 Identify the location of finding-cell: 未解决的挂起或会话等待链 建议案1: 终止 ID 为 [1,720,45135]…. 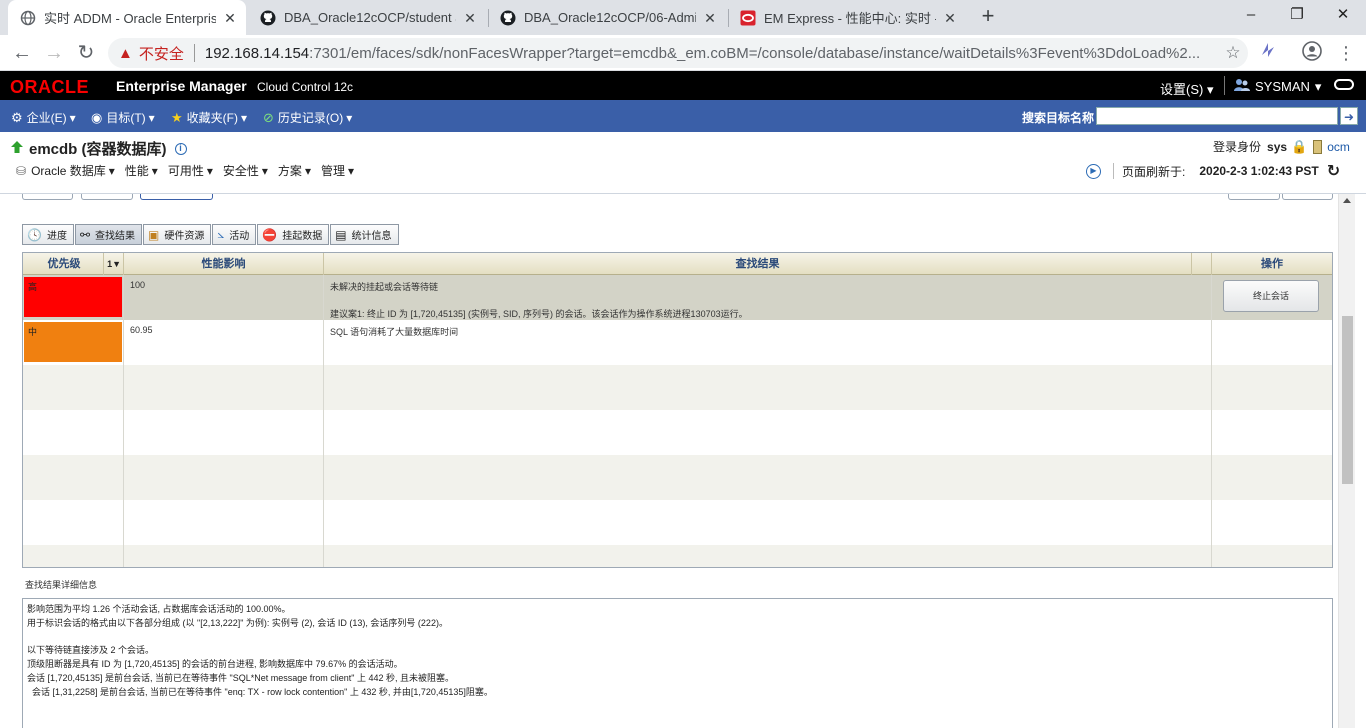
(768, 297).